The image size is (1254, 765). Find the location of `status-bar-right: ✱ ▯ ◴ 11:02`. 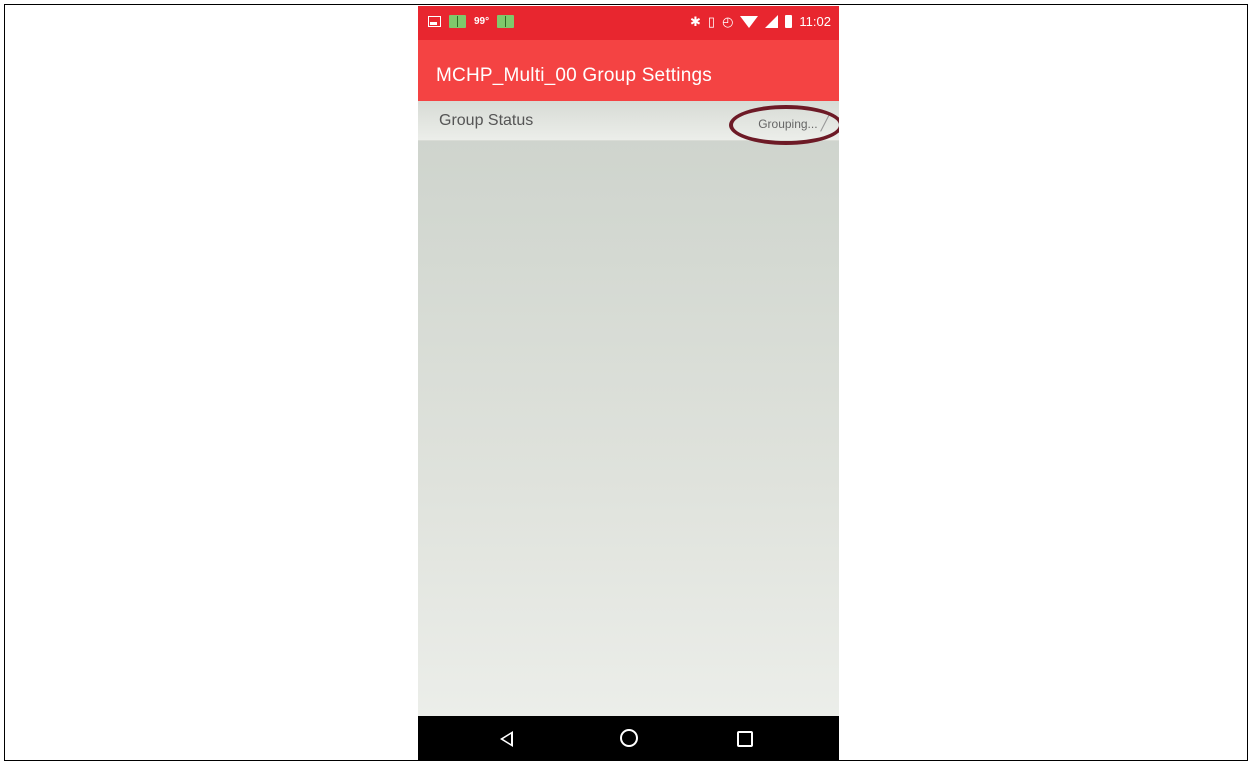

status-bar-right: ✱ ▯ ◴ 11:02 is located at coordinates (760, 21).